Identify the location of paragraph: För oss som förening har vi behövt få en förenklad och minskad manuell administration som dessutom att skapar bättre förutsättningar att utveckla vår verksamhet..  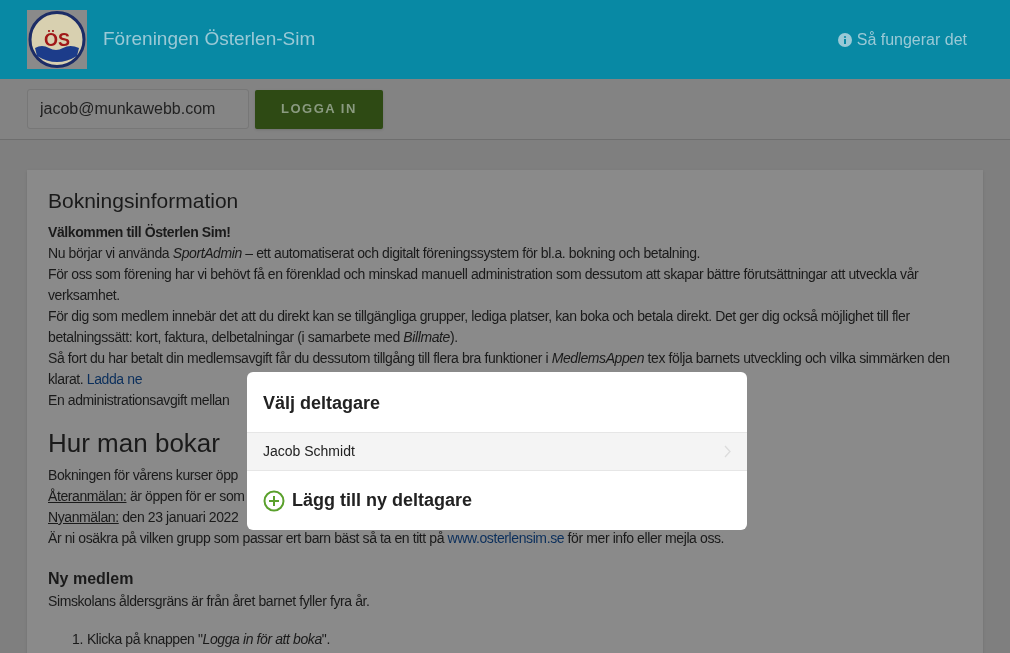
(484, 285).